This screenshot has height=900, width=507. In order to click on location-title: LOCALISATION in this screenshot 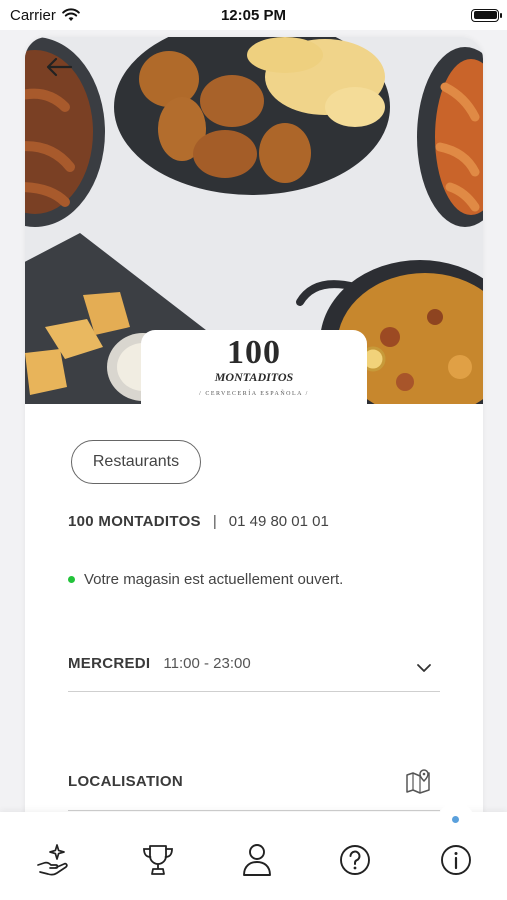, I will do `click(125, 781)`.